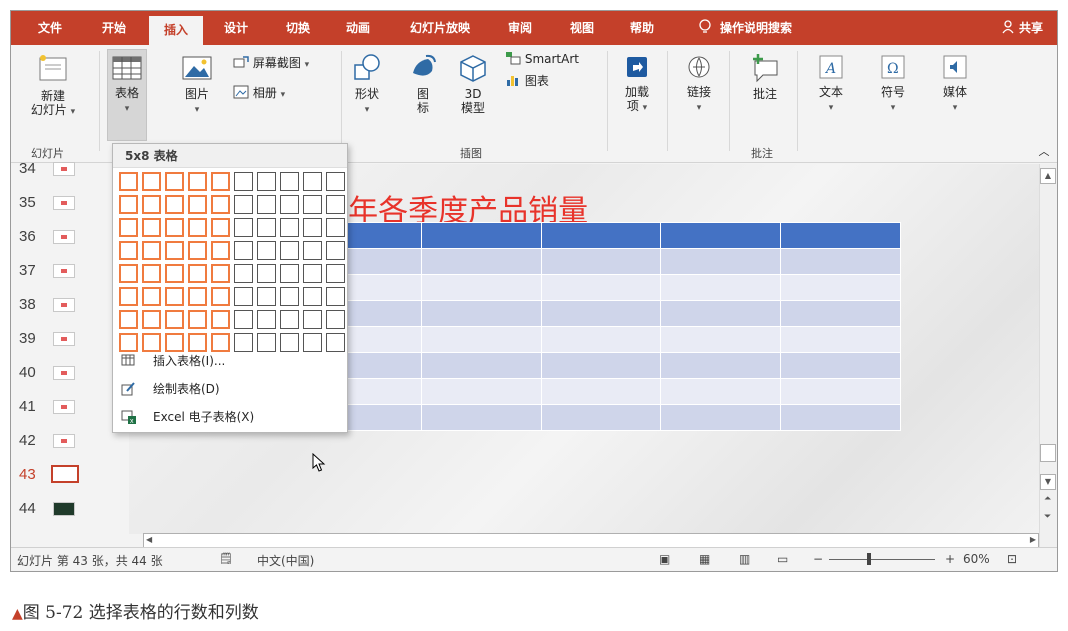  Describe the element at coordinates (1022, 28) in the screenshot. I see `share-button: 共享` at that location.